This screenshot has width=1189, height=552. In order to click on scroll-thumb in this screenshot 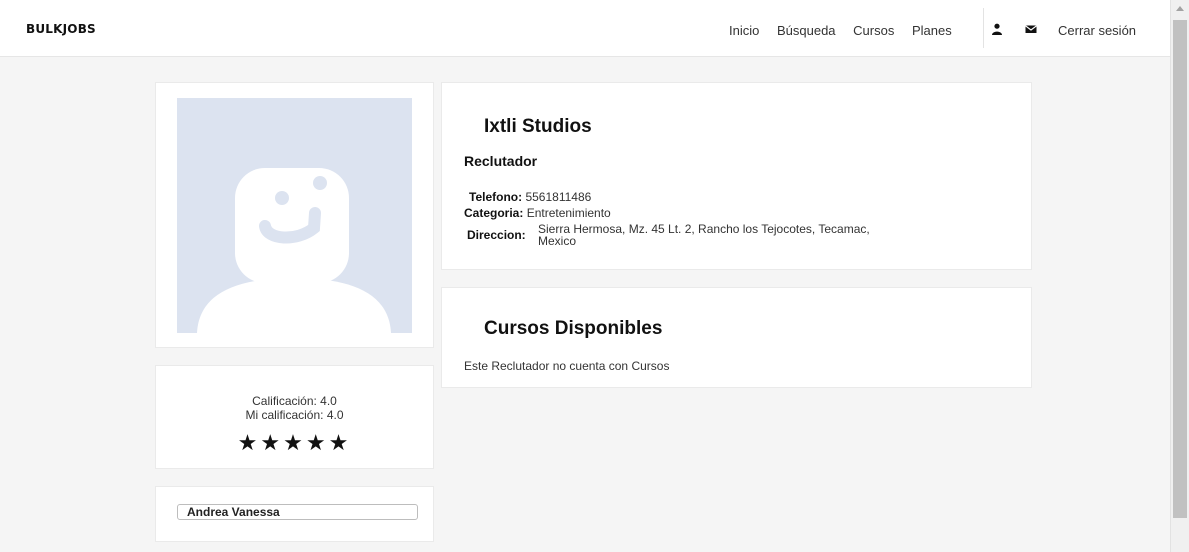, I will do `click(1180, 269)`.